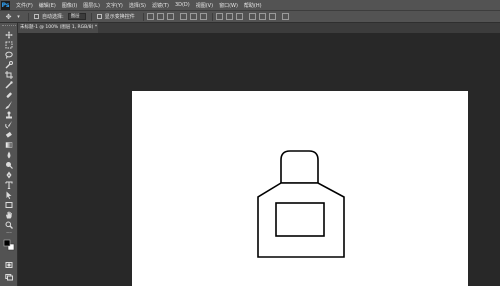 This screenshot has height=286, width=500. What do you see at coordinates (160, 16) in the screenshot?
I see `align-vertical-center-icon` at bounding box center [160, 16].